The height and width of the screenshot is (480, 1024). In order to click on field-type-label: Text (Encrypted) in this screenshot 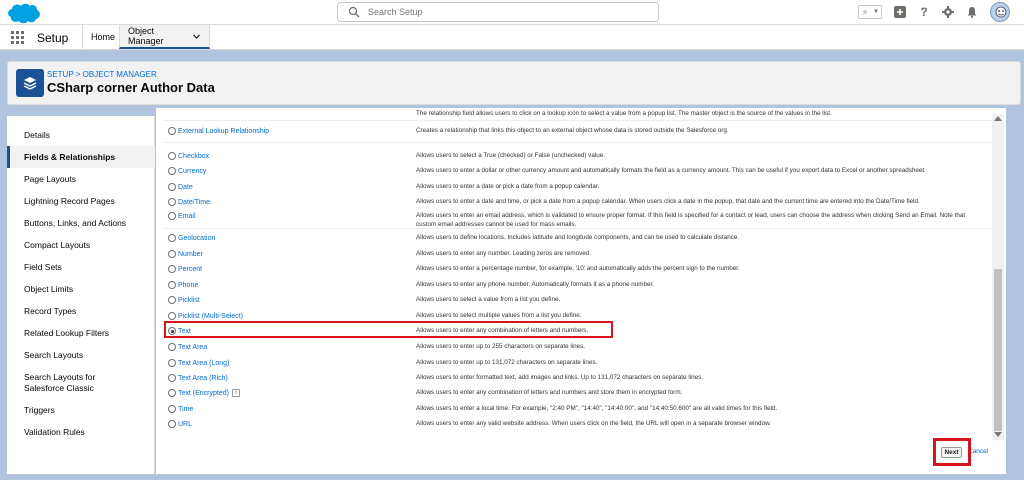, I will do `click(203, 393)`.